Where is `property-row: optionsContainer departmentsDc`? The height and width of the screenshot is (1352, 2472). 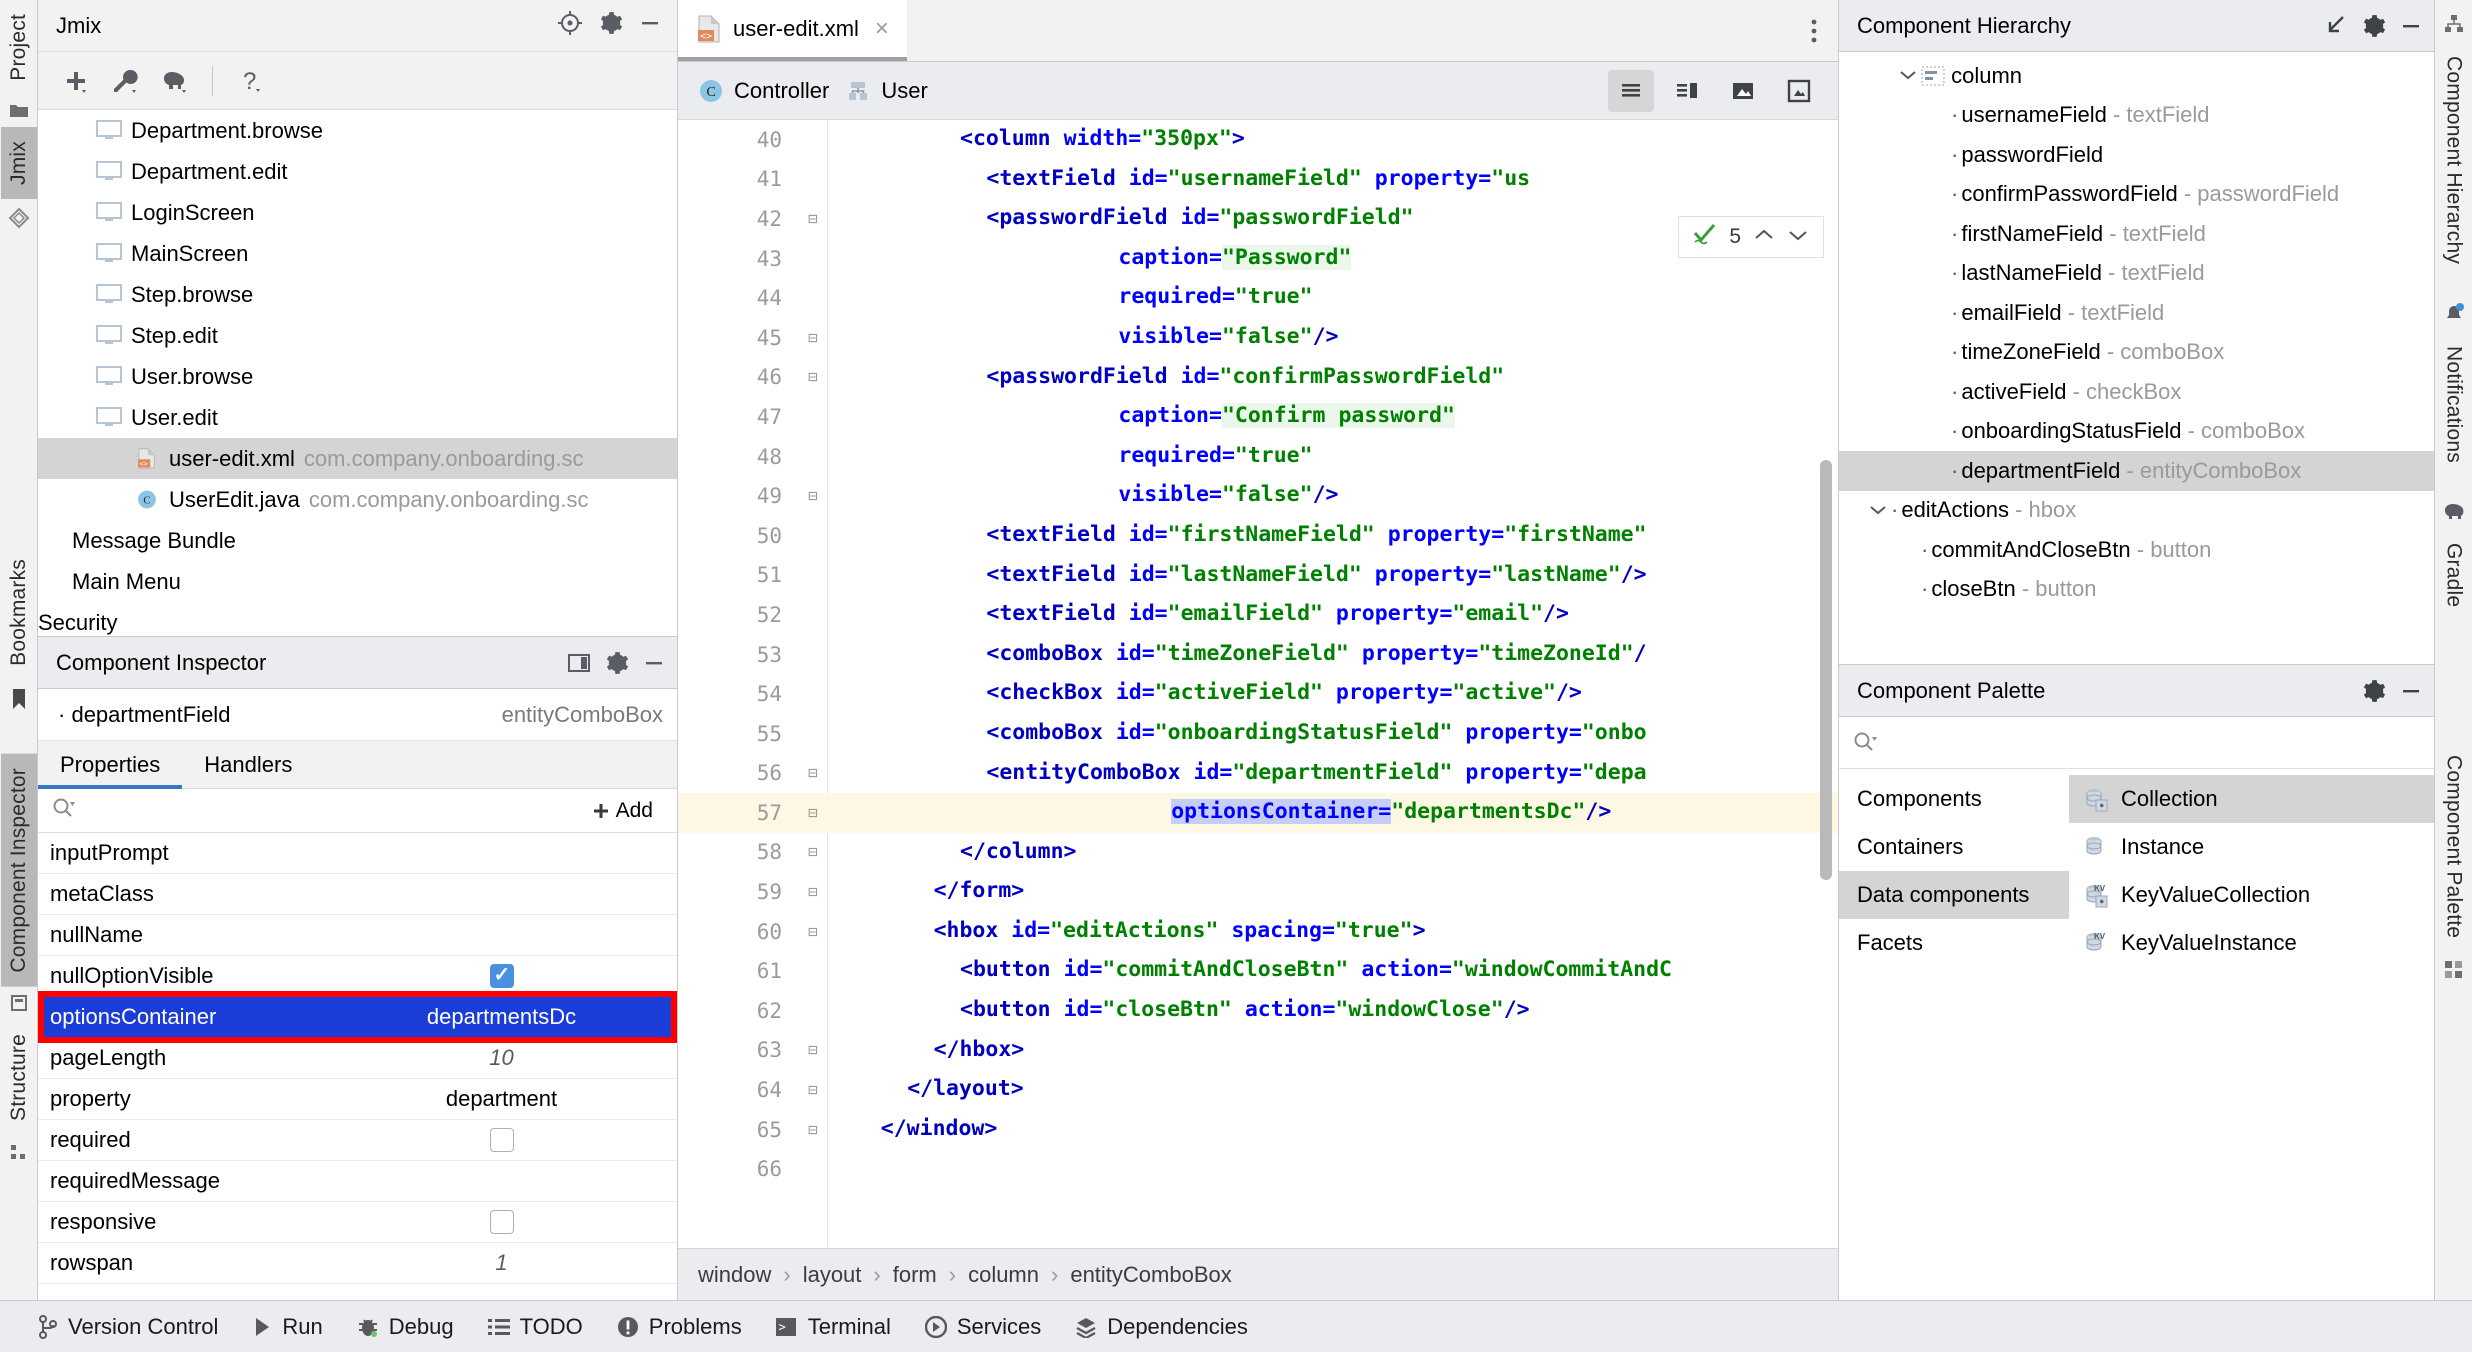
property-row: optionsContainer departmentsDc is located at coordinates (357, 1017).